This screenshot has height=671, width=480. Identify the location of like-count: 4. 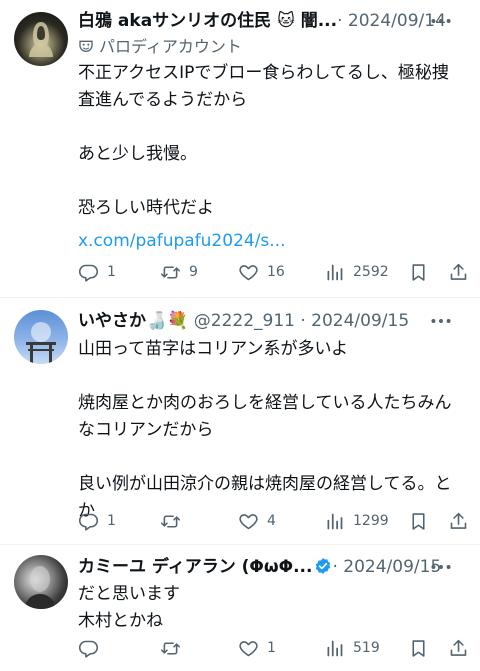
(271, 521).